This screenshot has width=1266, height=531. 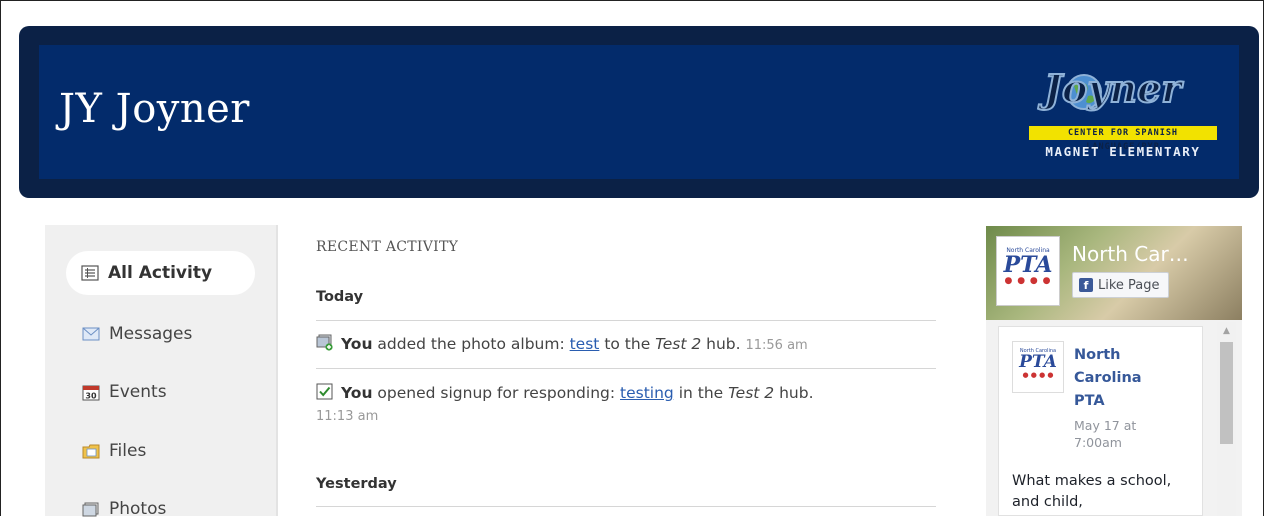 I want to click on sidebar-item-label: Events, so click(x=138, y=392).